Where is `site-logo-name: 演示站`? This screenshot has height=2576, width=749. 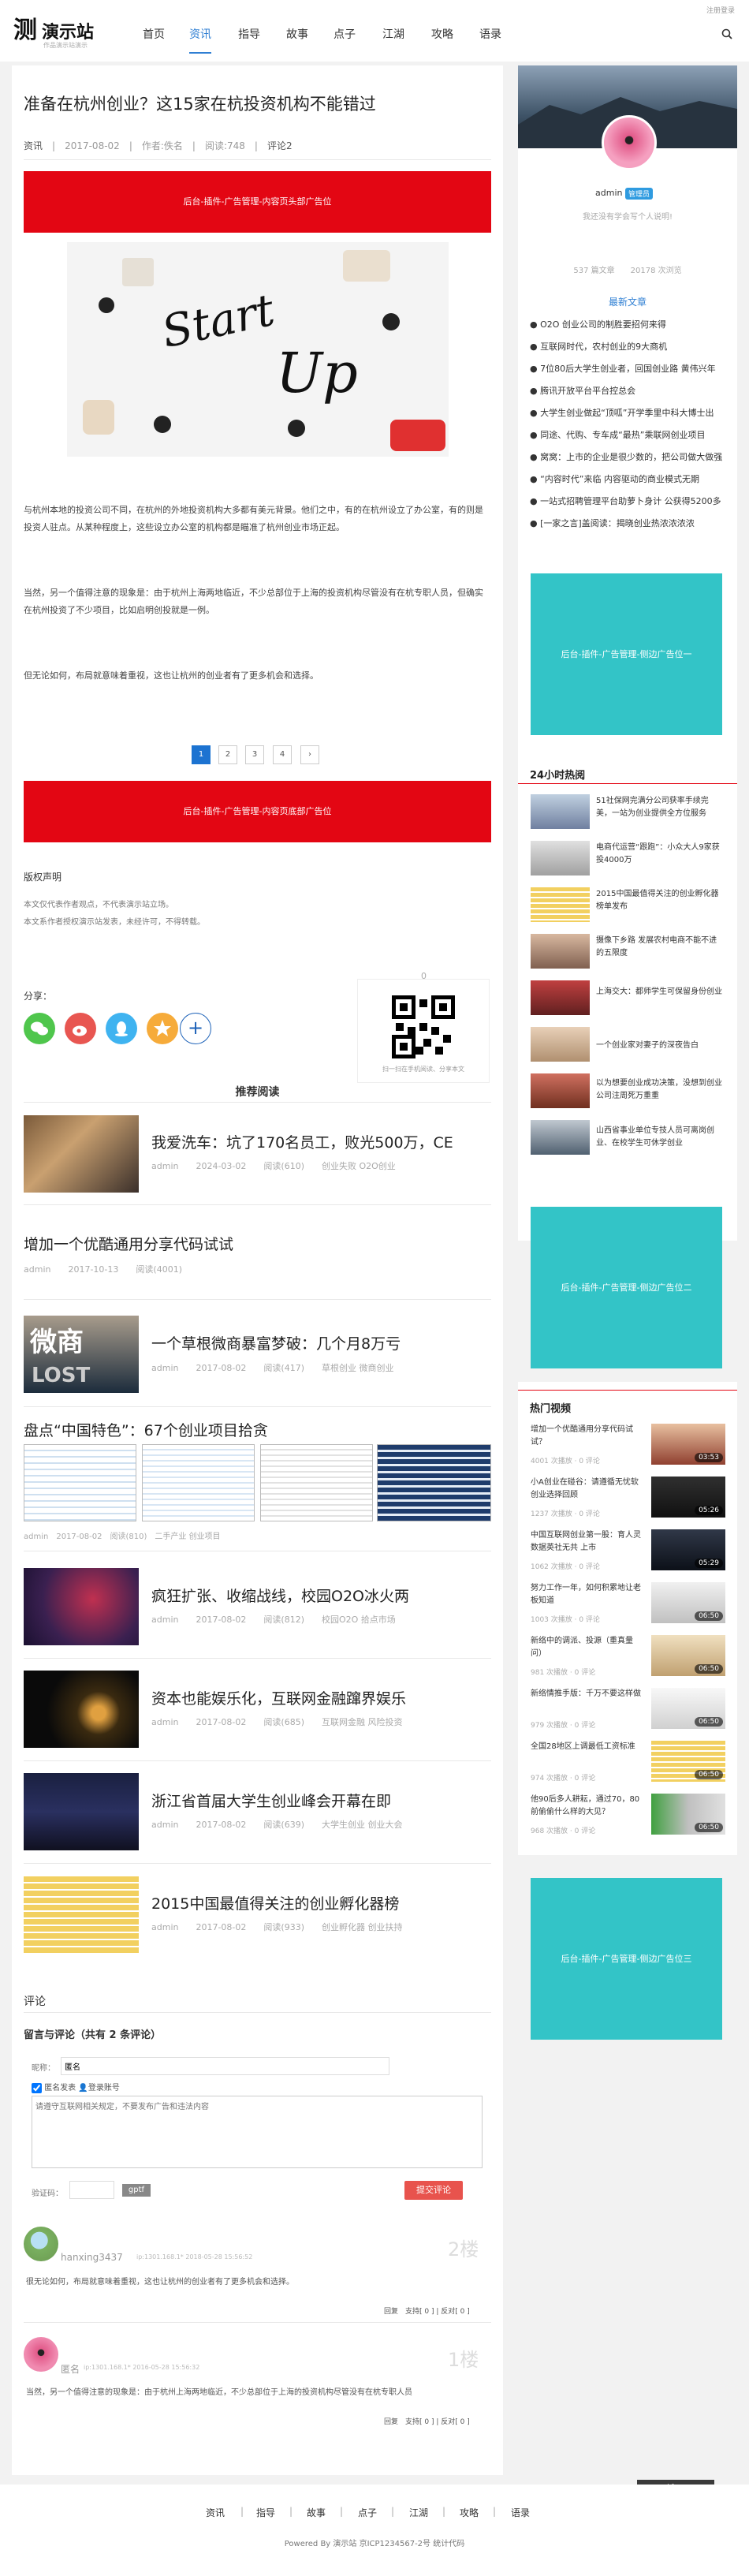 site-logo-name: 演示站 is located at coordinates (68, 30).